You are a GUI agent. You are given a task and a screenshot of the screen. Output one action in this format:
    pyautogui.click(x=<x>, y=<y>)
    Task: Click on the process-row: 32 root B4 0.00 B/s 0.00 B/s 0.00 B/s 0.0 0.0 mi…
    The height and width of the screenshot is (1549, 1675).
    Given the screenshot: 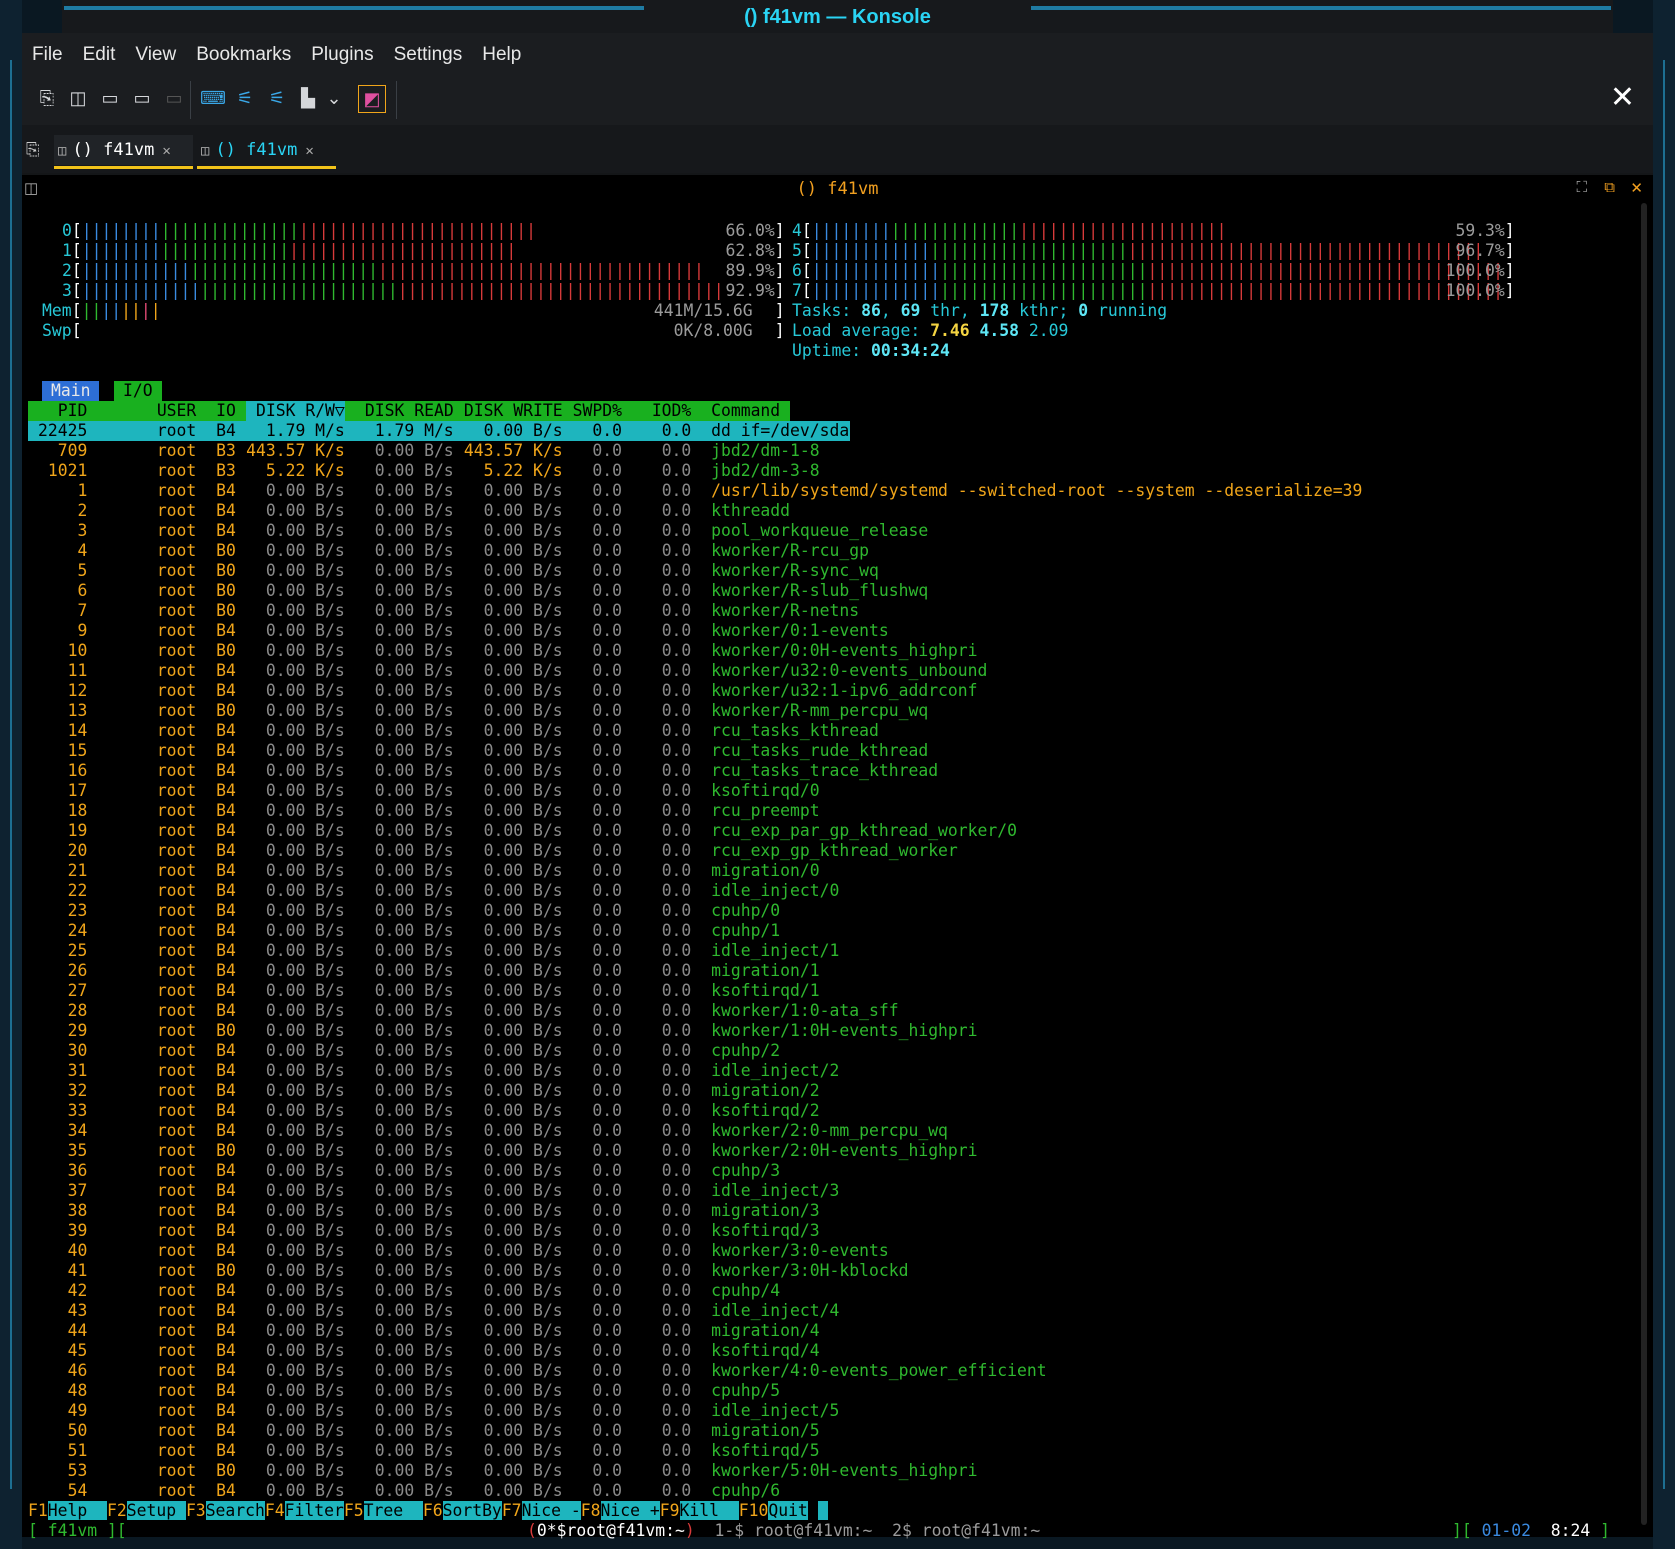 What is the action you would take?
    pyautogui.click(x=778, y=1091)
    